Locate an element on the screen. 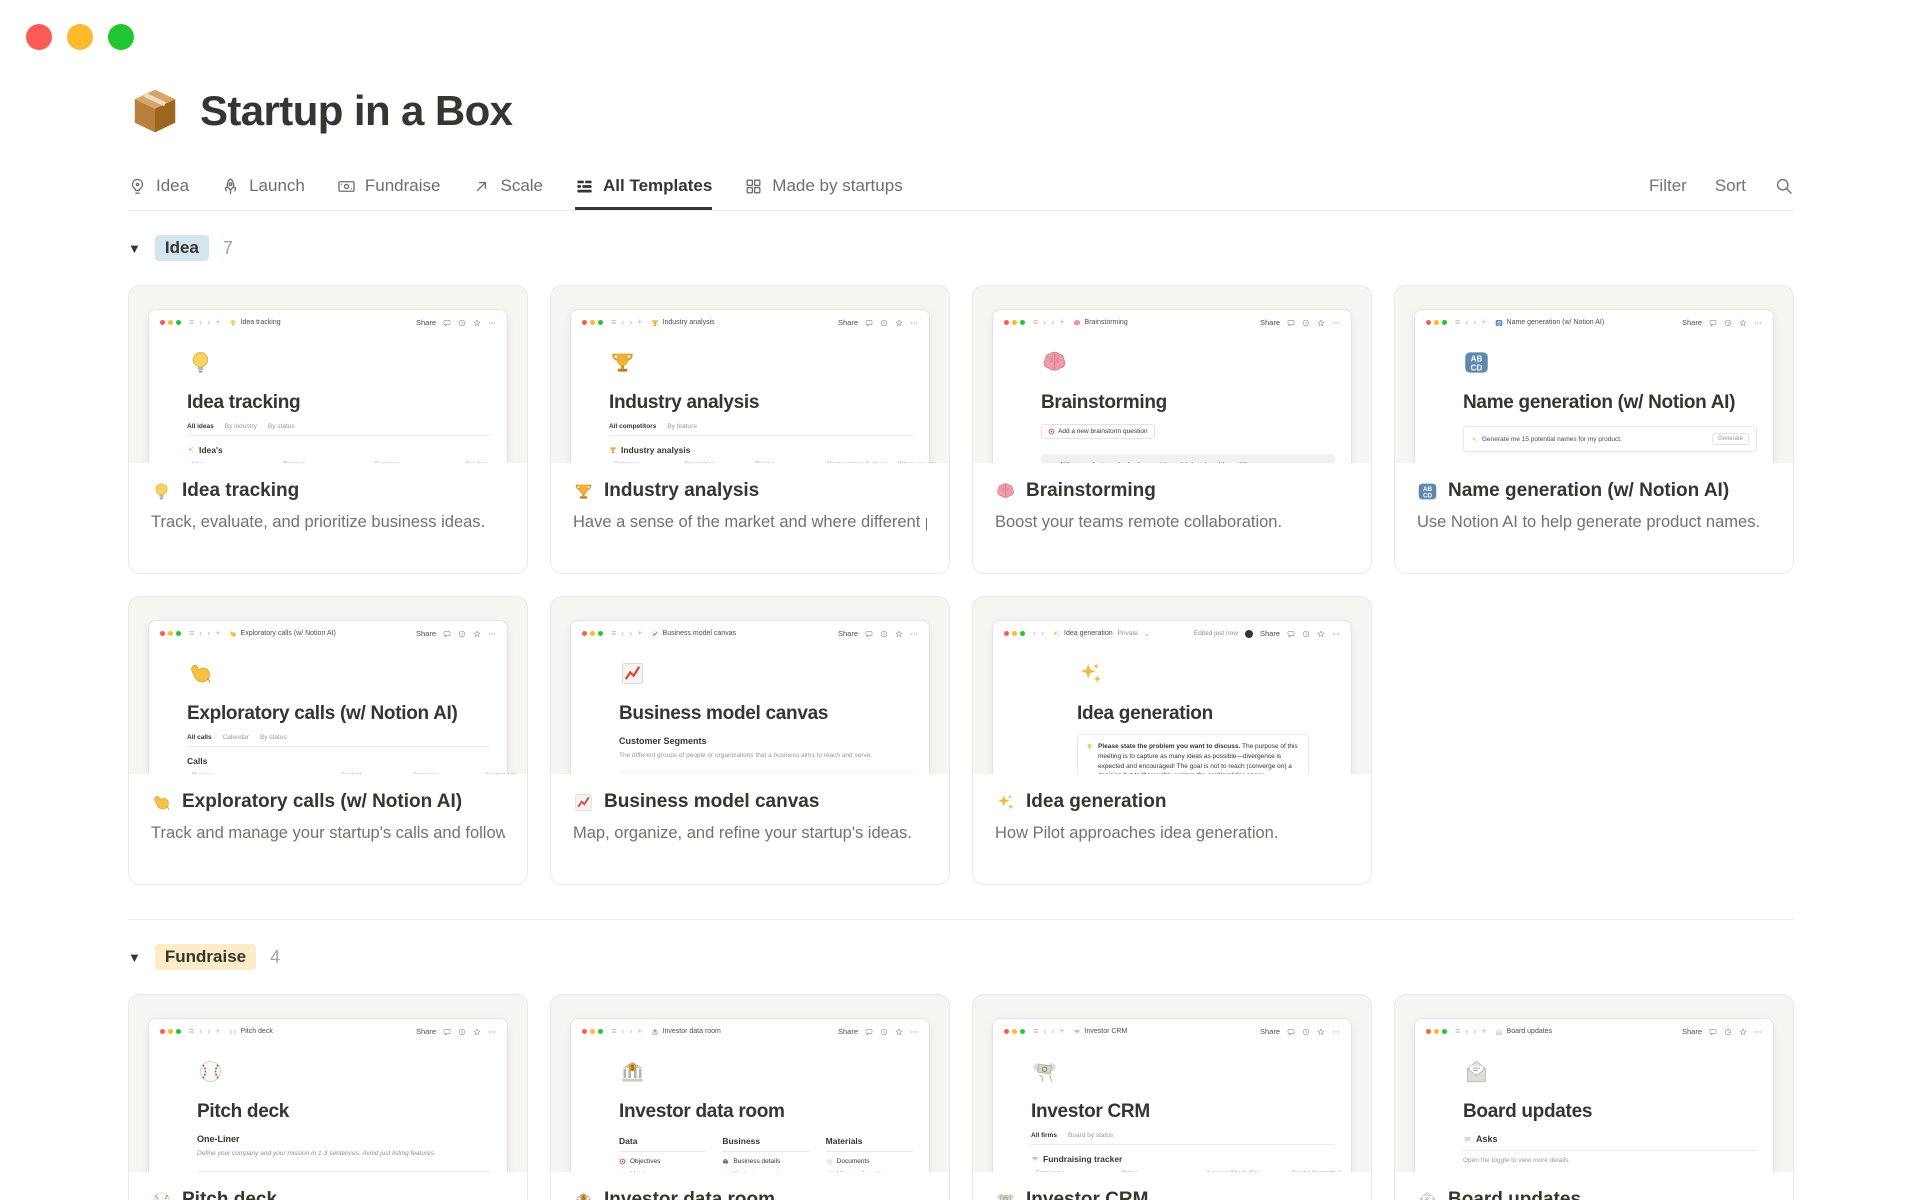  card-title: Investor data room is located at coordinates (690, 1194).